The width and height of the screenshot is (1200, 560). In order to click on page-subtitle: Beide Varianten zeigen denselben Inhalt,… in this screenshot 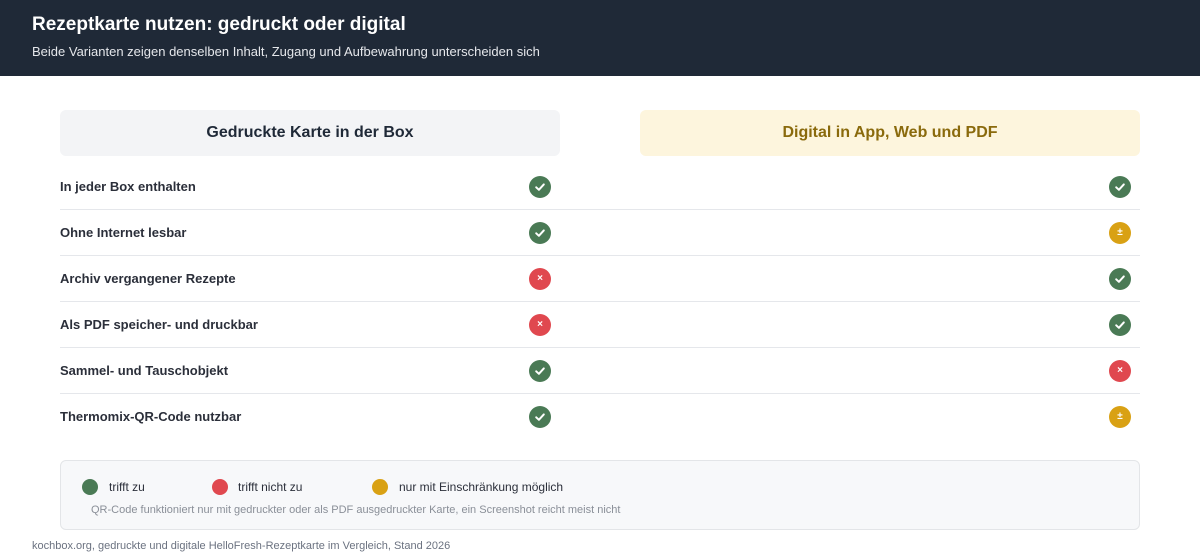, I will do `click(286, 51)`.